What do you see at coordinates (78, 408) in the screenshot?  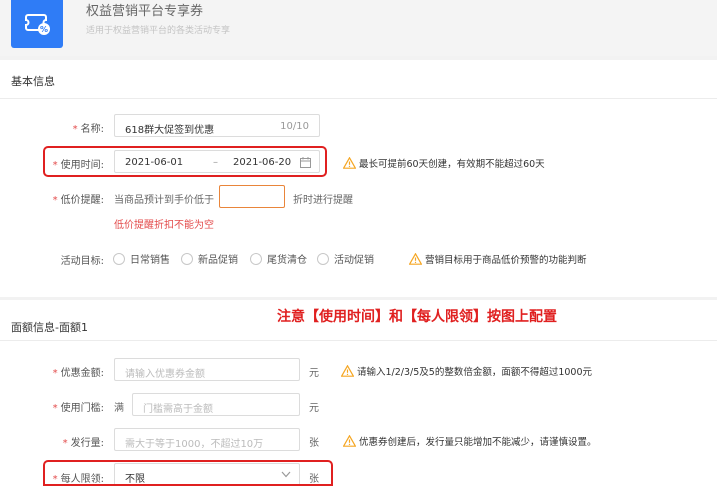 I see `threshold-label: * 使用门槛:` at bounding box center [78, 408].